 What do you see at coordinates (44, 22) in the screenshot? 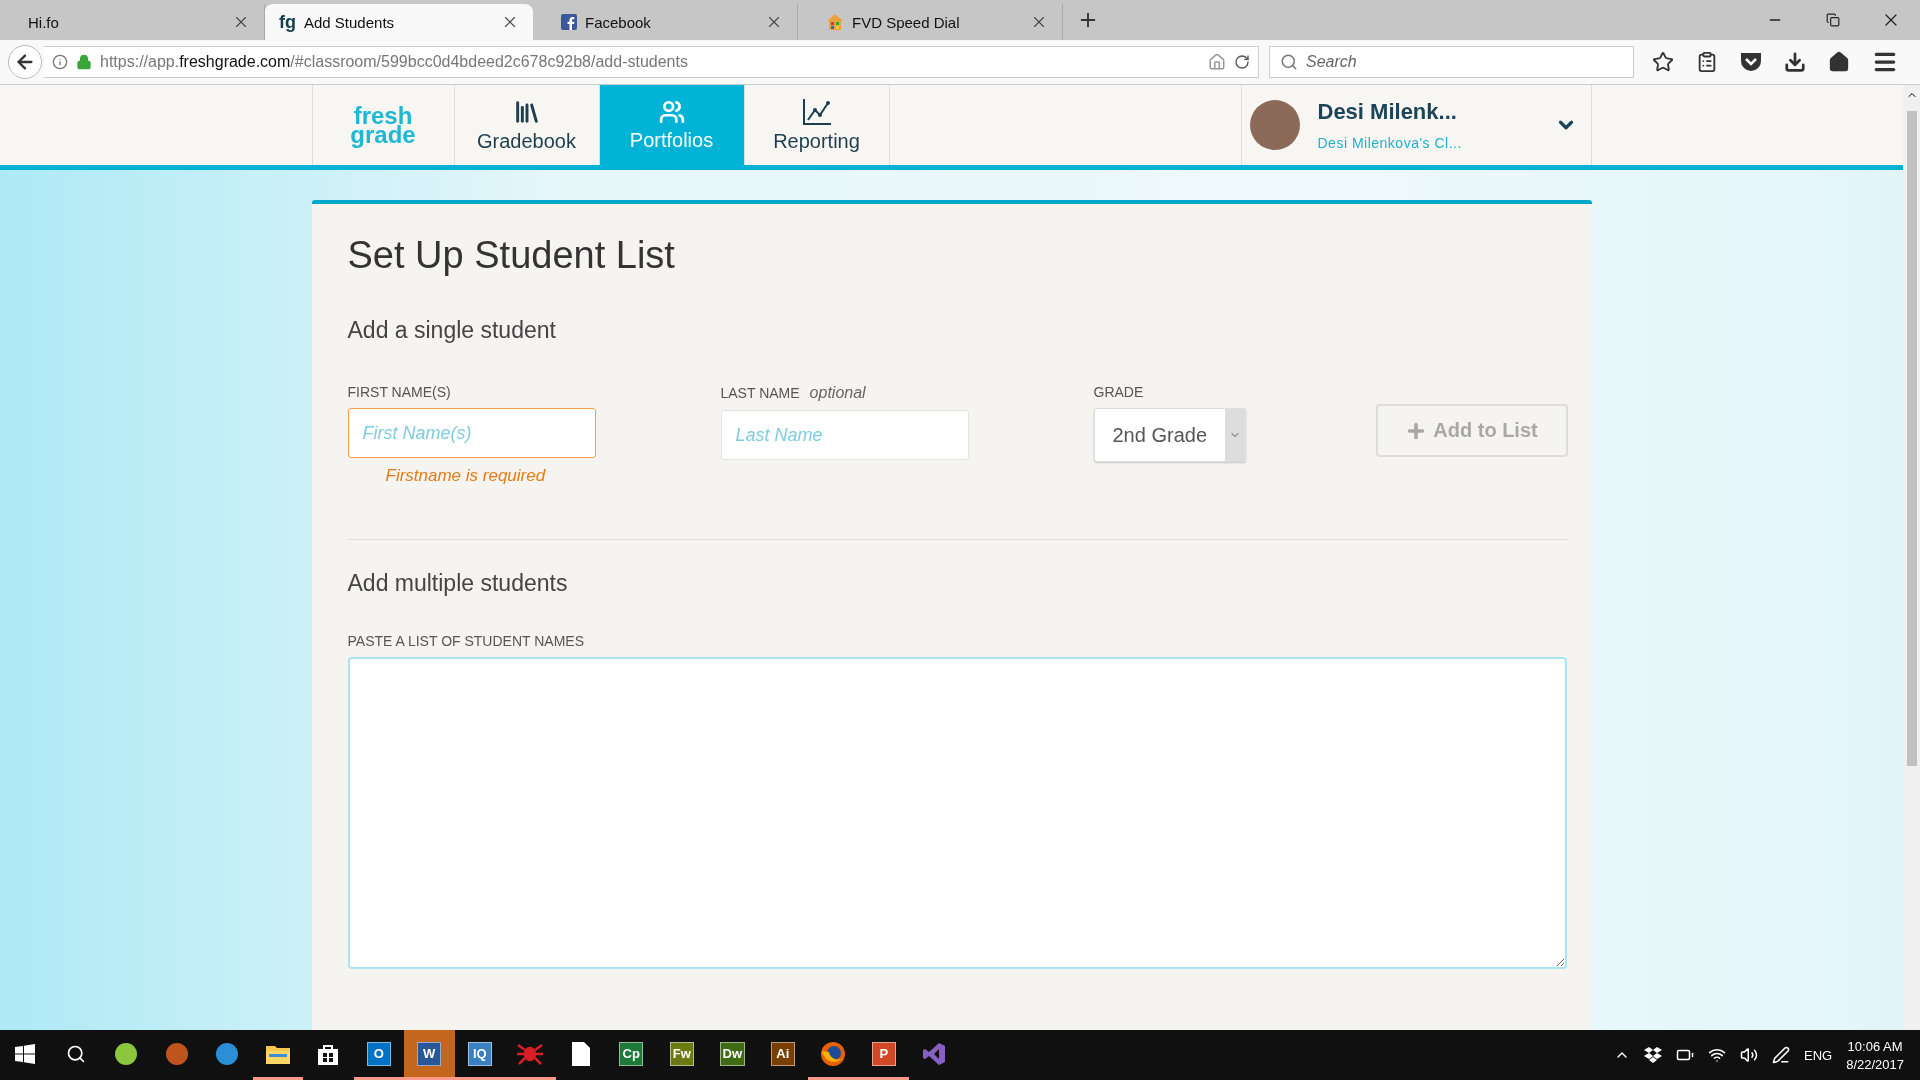
I see `tab-title: Hi.fo` at bounding box center [44, 22].